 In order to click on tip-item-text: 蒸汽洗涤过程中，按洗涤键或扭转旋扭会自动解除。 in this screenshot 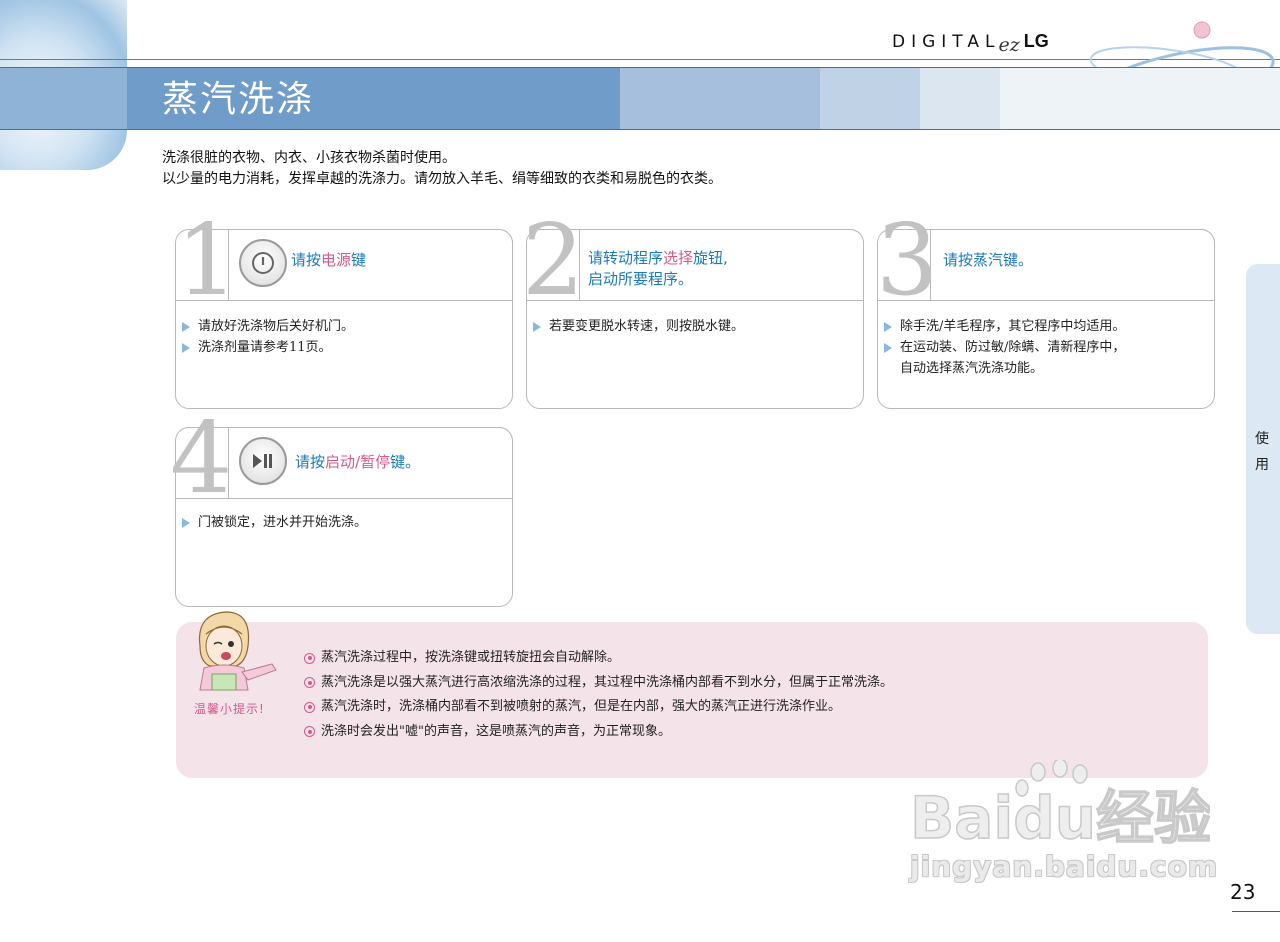, I will do `click(471, 657)`.